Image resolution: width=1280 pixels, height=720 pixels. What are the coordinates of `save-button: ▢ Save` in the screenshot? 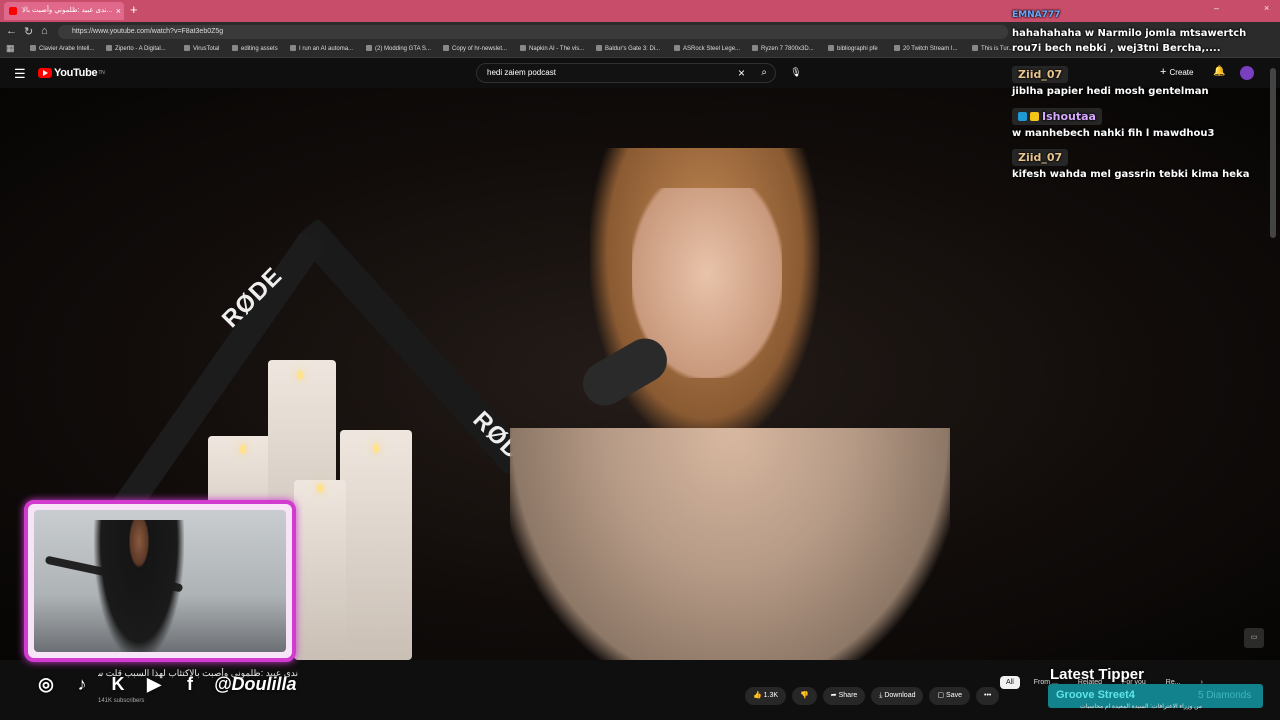 It's located at (950, 696).